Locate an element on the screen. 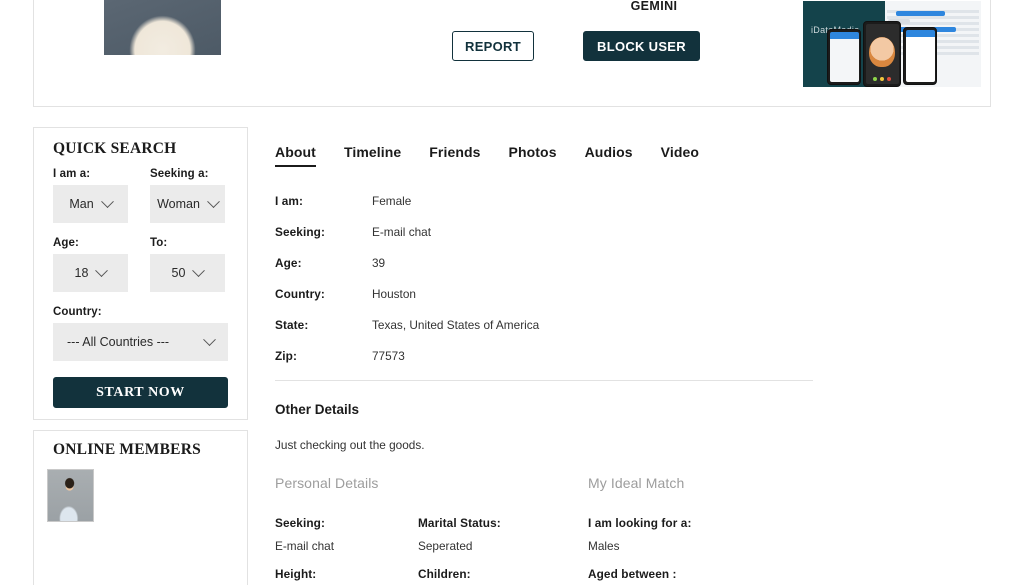 The image size is (1024, 585). field-age-from: Age: 18 is located at coordinates (90, 264).